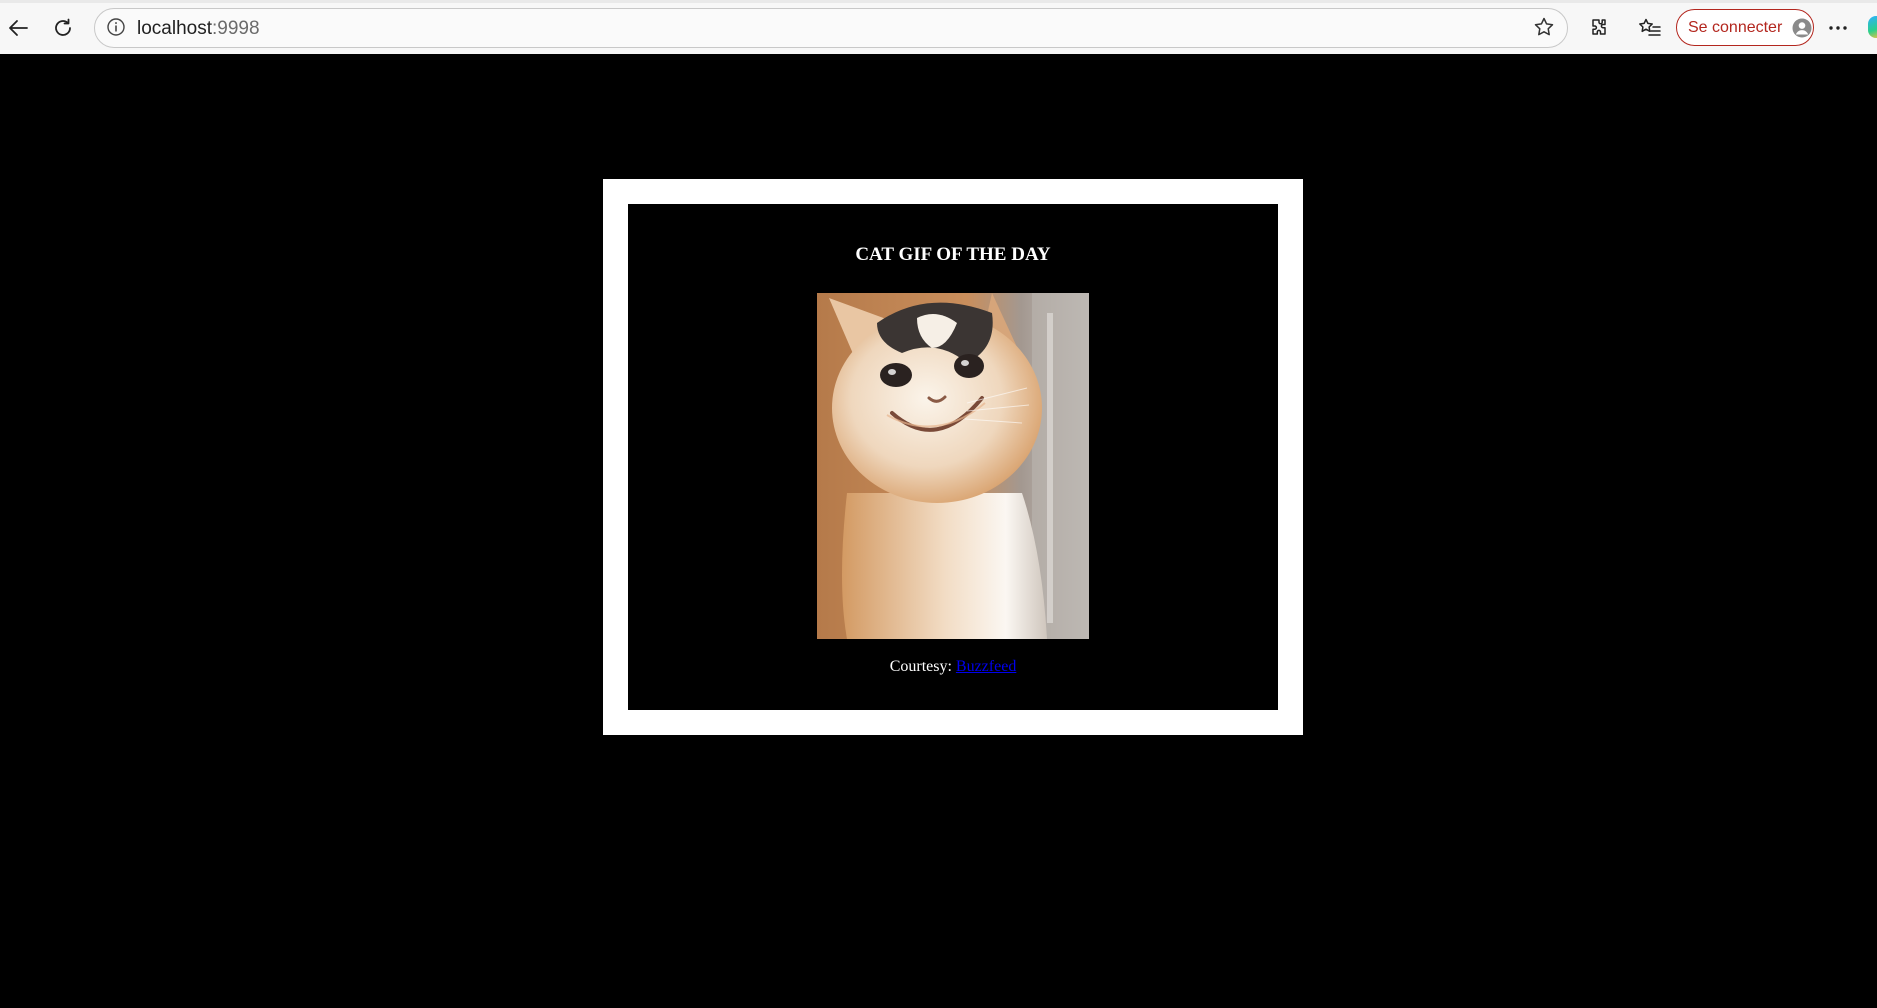 This screenshot has height=1008, width=1877. I want to click on reload-icon, so click(63, 28).